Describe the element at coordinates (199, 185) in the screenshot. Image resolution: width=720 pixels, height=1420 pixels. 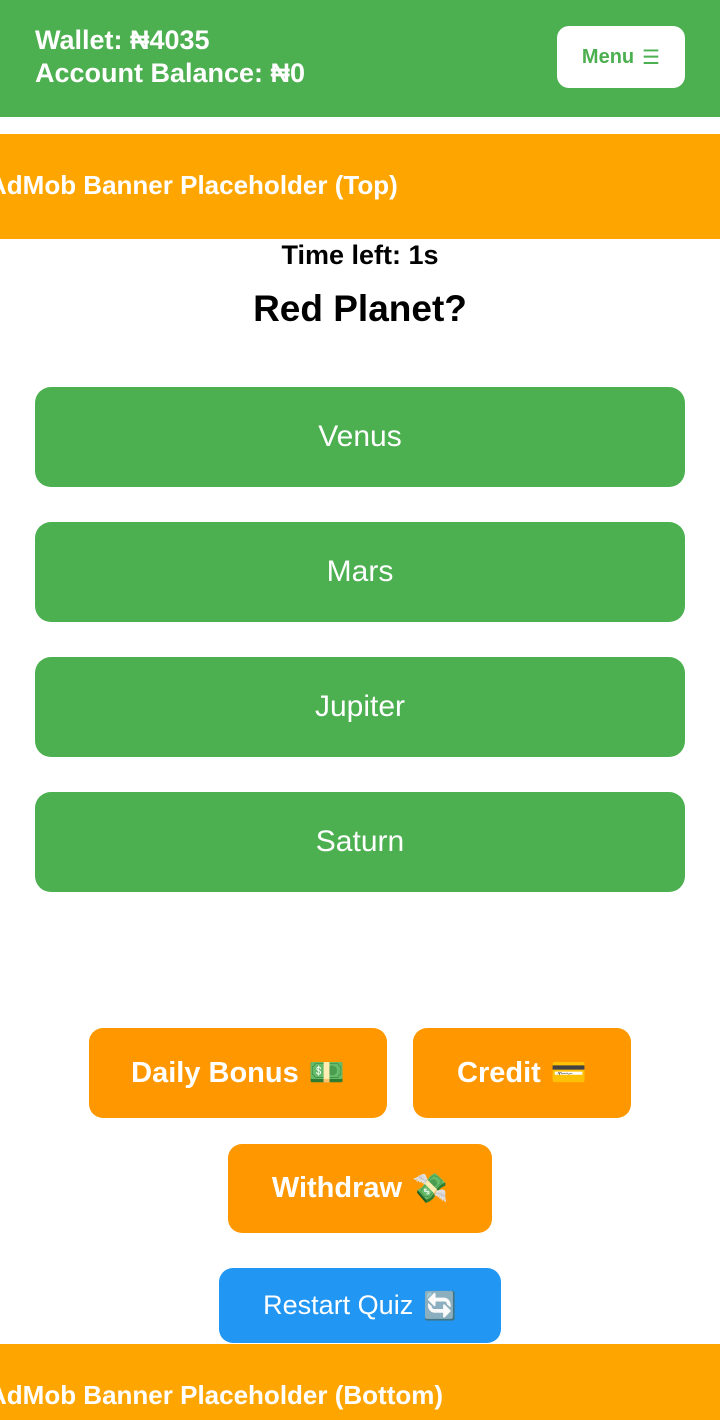
I see `ad-banner-top-text: AdMob Banner Placeholder (Top)` at that location.